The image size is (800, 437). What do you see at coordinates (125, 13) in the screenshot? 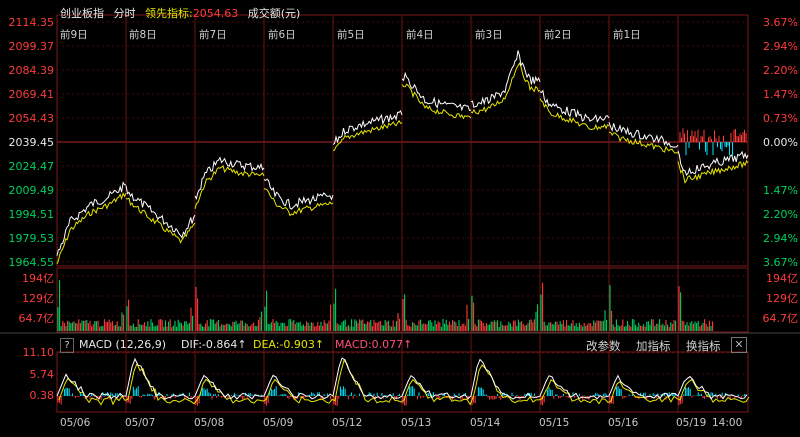
I see `chart-type-label: 分时` at bounding box center [125, 13].